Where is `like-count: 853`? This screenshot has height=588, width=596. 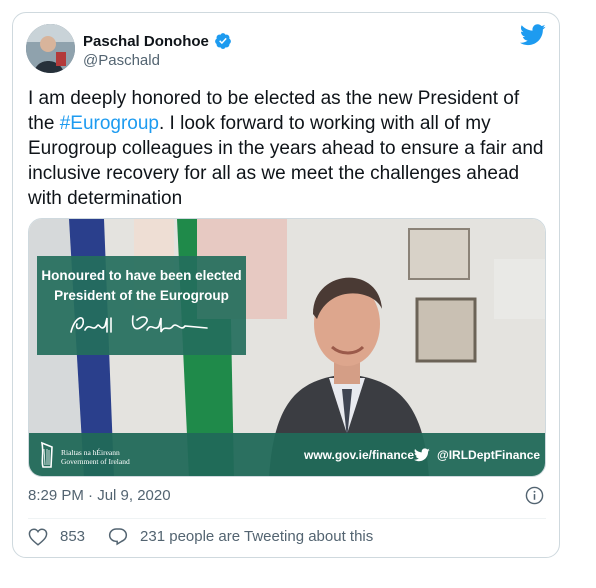 like-count: 853 is located at coordinates (73, 536).